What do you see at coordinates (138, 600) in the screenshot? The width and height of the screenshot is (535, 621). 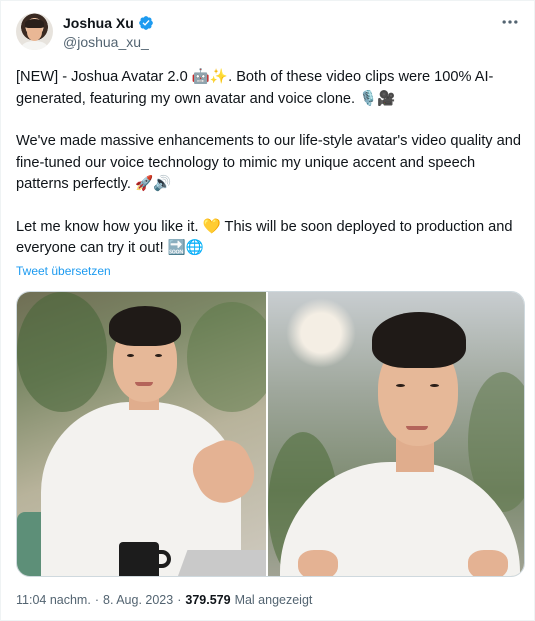 I see `tweet-date: 8. Aug. 2023` at bounding box center [138, 600].